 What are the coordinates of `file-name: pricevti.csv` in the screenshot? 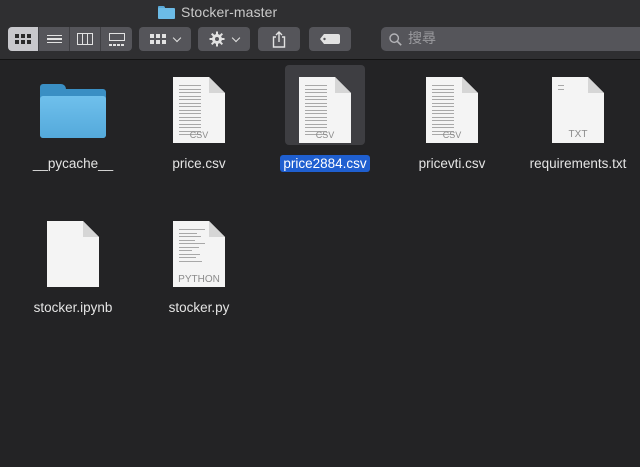 It's located at (452, 163).